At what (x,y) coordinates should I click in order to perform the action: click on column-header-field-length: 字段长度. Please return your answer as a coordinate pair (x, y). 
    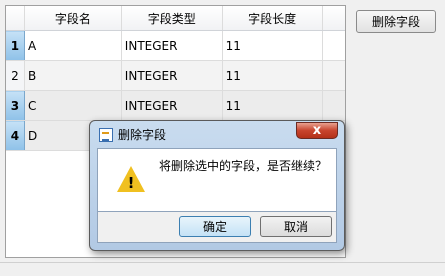
    Looking at the image, I should click on (272, 18).